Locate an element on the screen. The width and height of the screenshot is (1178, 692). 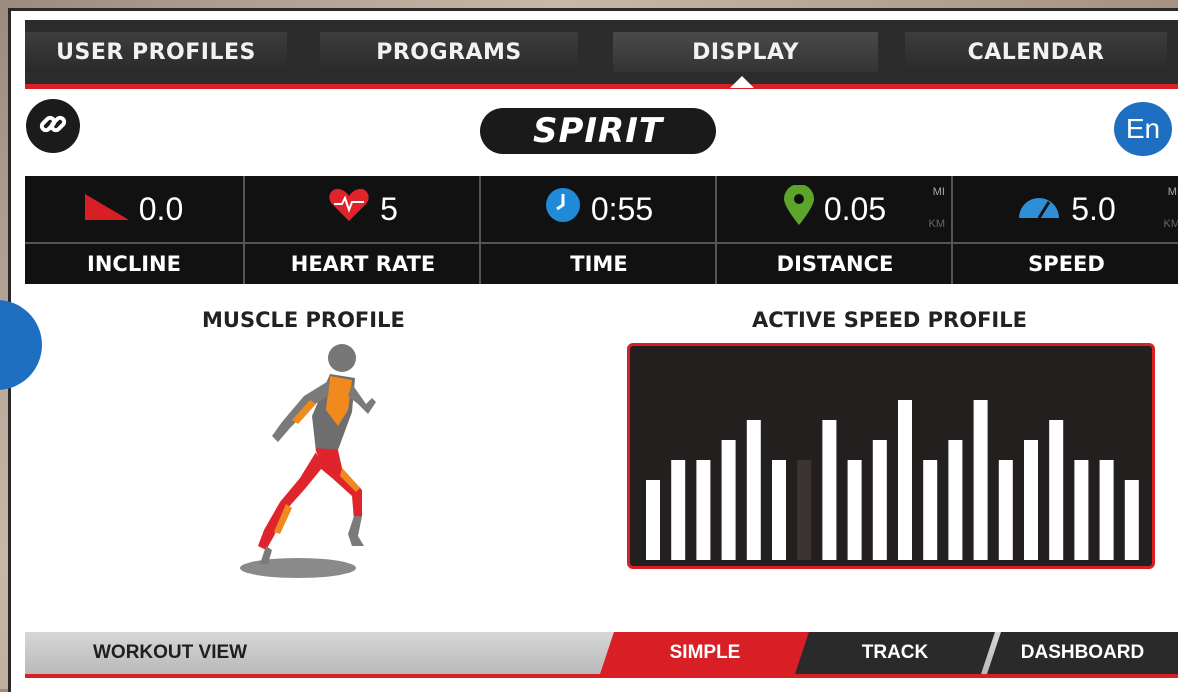
map-pin-icon is located at coordinates (799, 209).